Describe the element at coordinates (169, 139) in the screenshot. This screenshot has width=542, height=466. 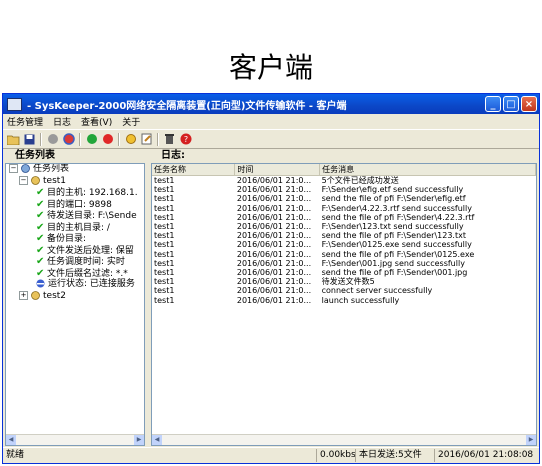
I see `delete-icon` at that location.